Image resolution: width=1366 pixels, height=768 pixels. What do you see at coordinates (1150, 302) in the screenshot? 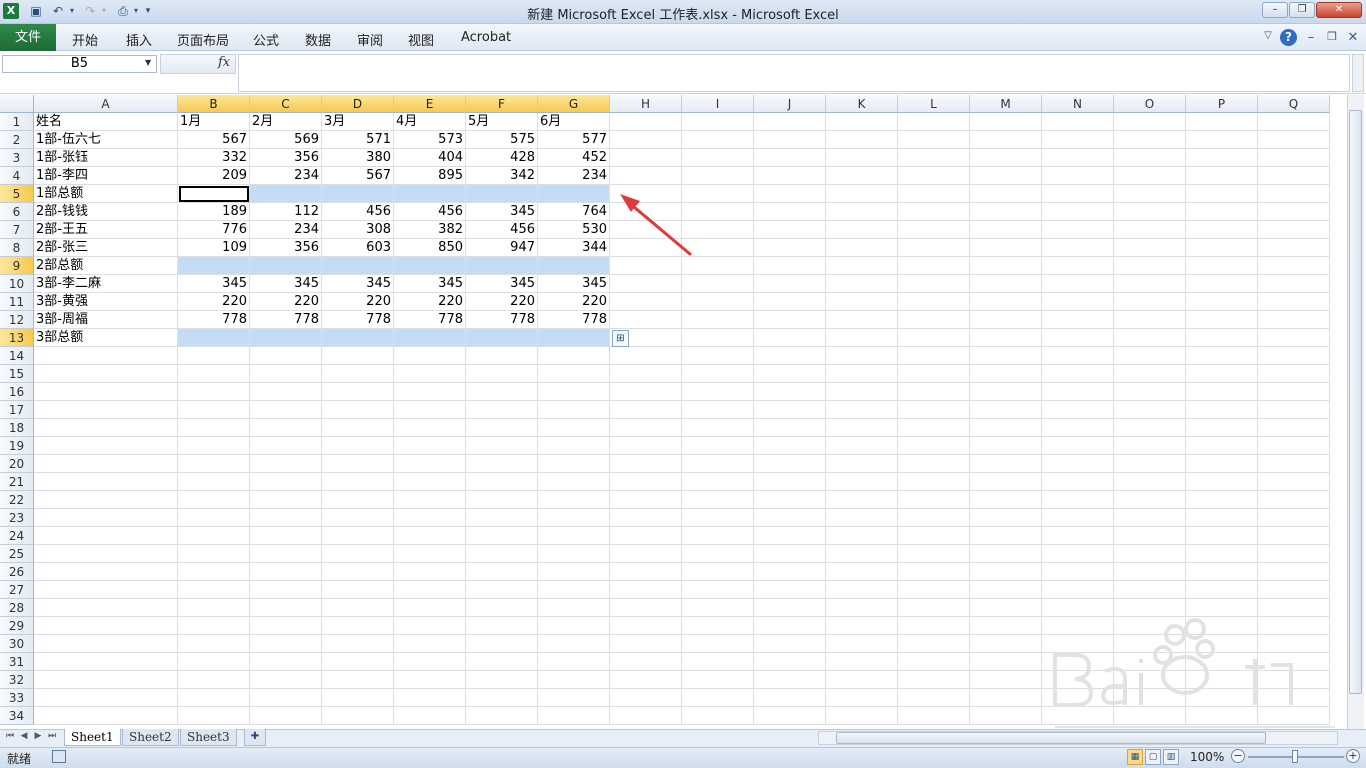
I see `cell-o11` at bounding box center [1150, 302].